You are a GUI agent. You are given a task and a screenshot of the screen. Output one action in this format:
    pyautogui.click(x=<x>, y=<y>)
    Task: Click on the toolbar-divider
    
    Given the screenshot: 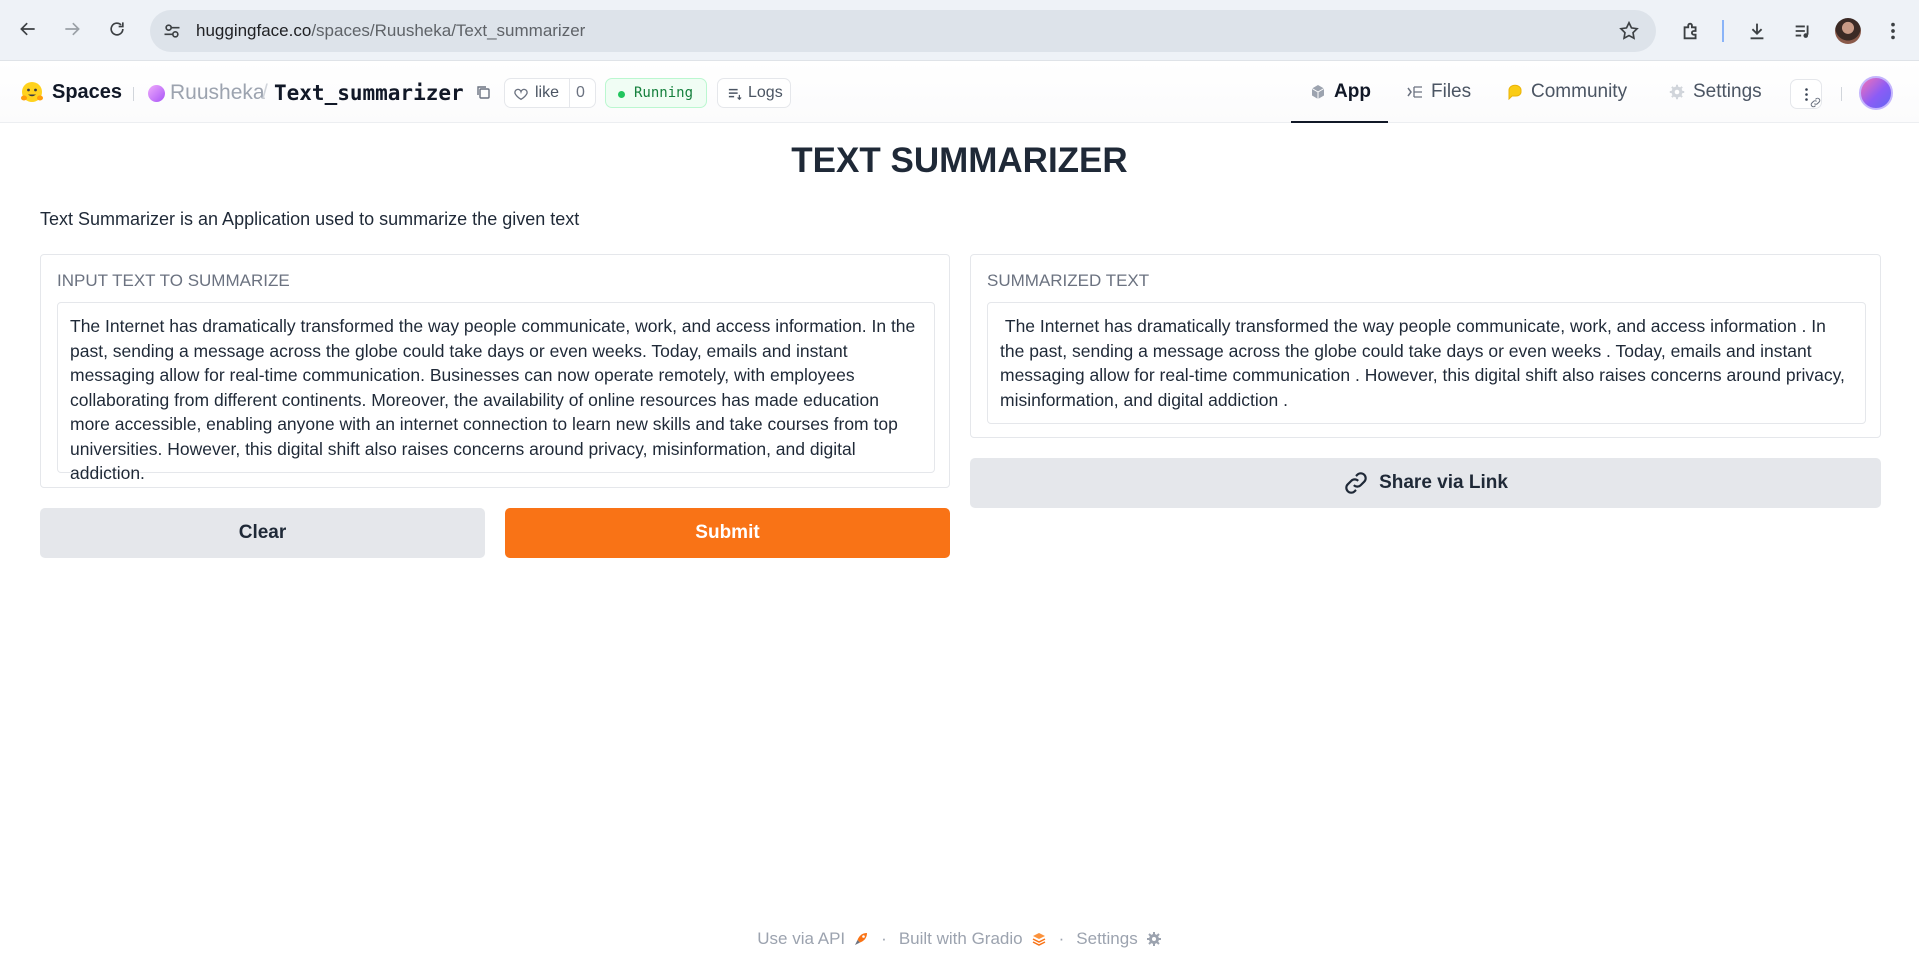 What is the action you would take?
    pyautogui.click(x=1723, y=31)
    